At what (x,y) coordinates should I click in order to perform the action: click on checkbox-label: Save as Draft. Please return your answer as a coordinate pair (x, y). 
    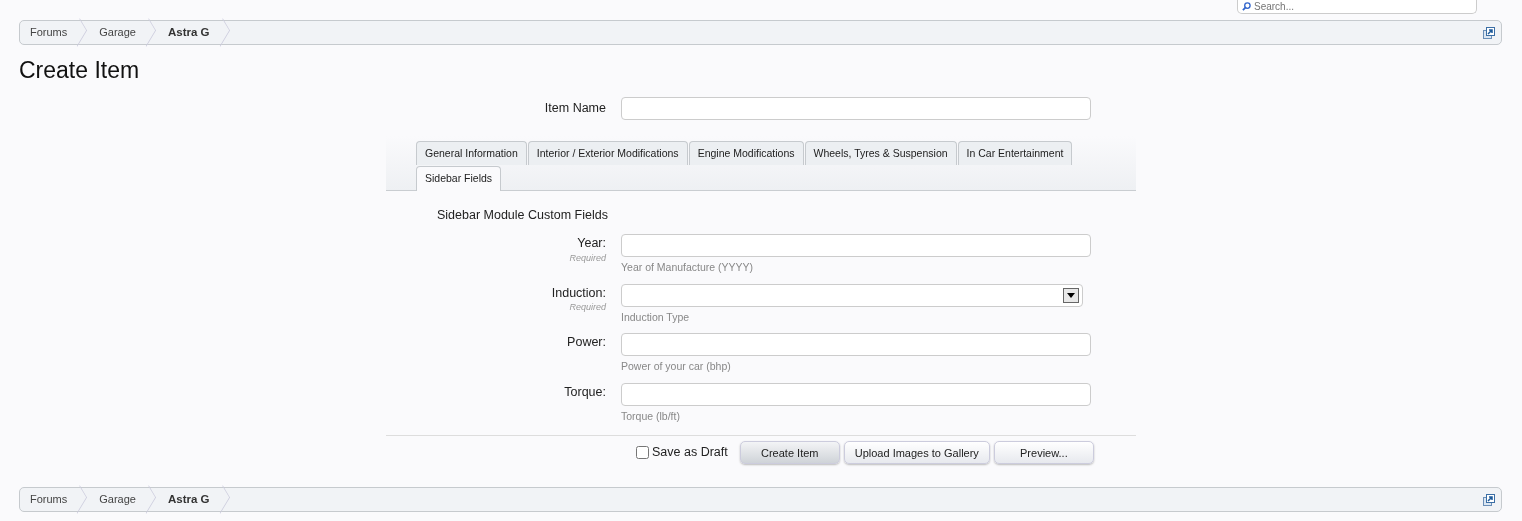
    Looking at the image, I should click on (690, 452).